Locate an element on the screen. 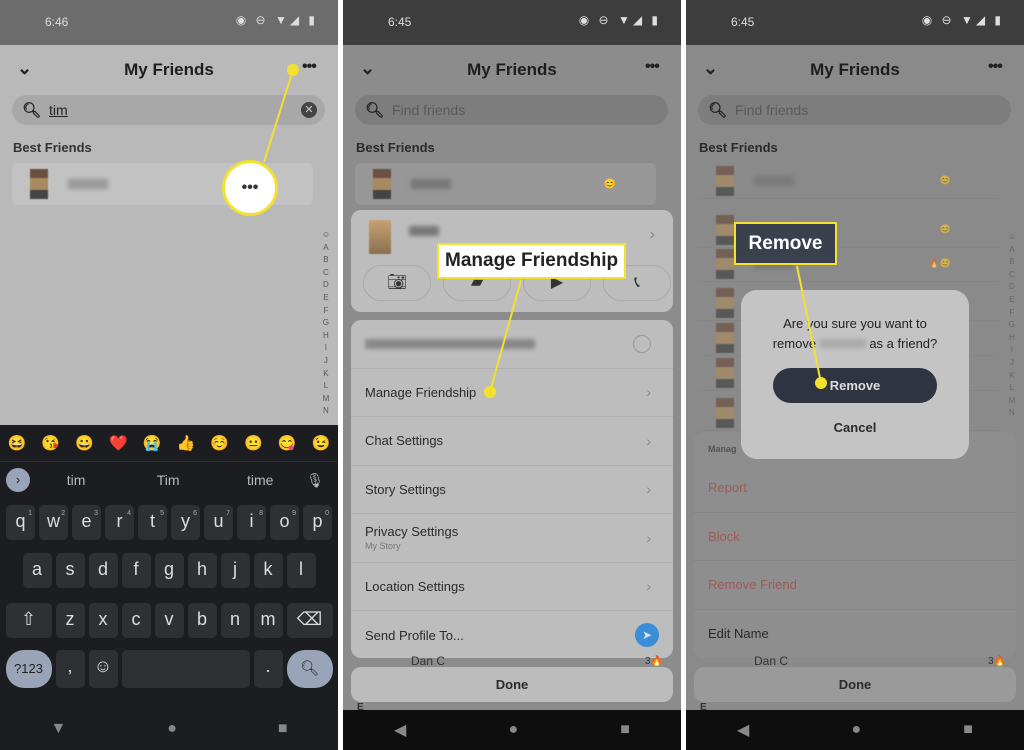 Image resolution: width=1024 pixels, height=750 pixels. avatar is located at coordinates (380, 237).